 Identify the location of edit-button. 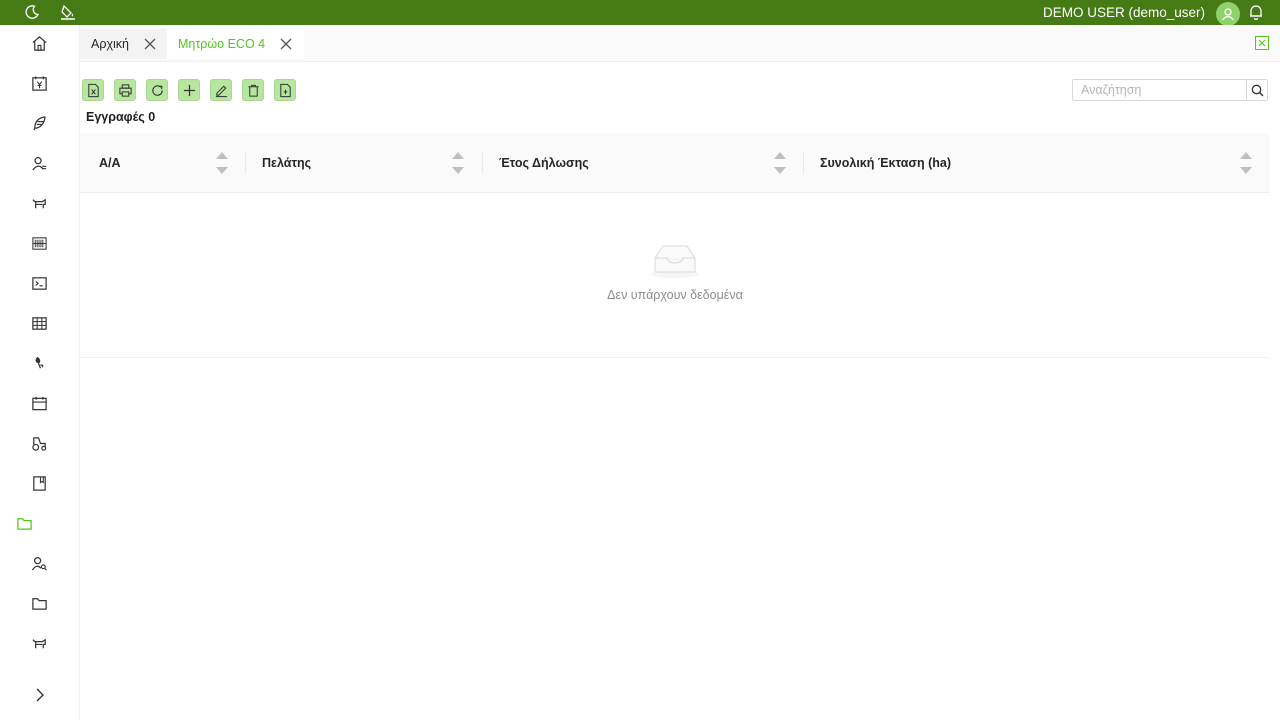
(221, 90).